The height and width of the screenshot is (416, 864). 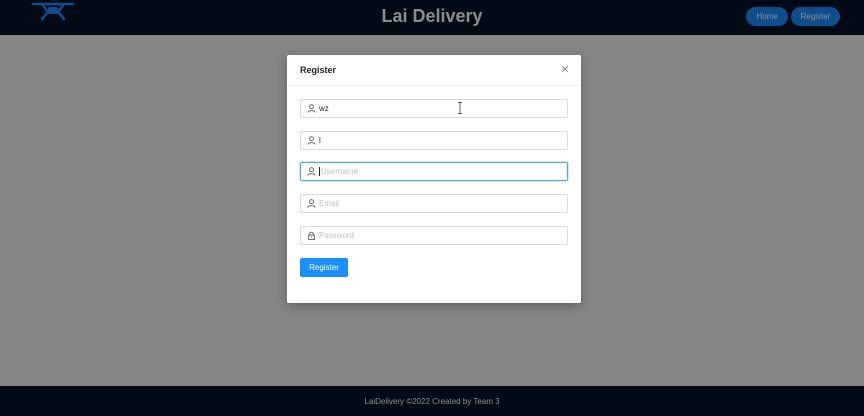 I want to click on text-cursor-icon, so click(x=460, y=108).